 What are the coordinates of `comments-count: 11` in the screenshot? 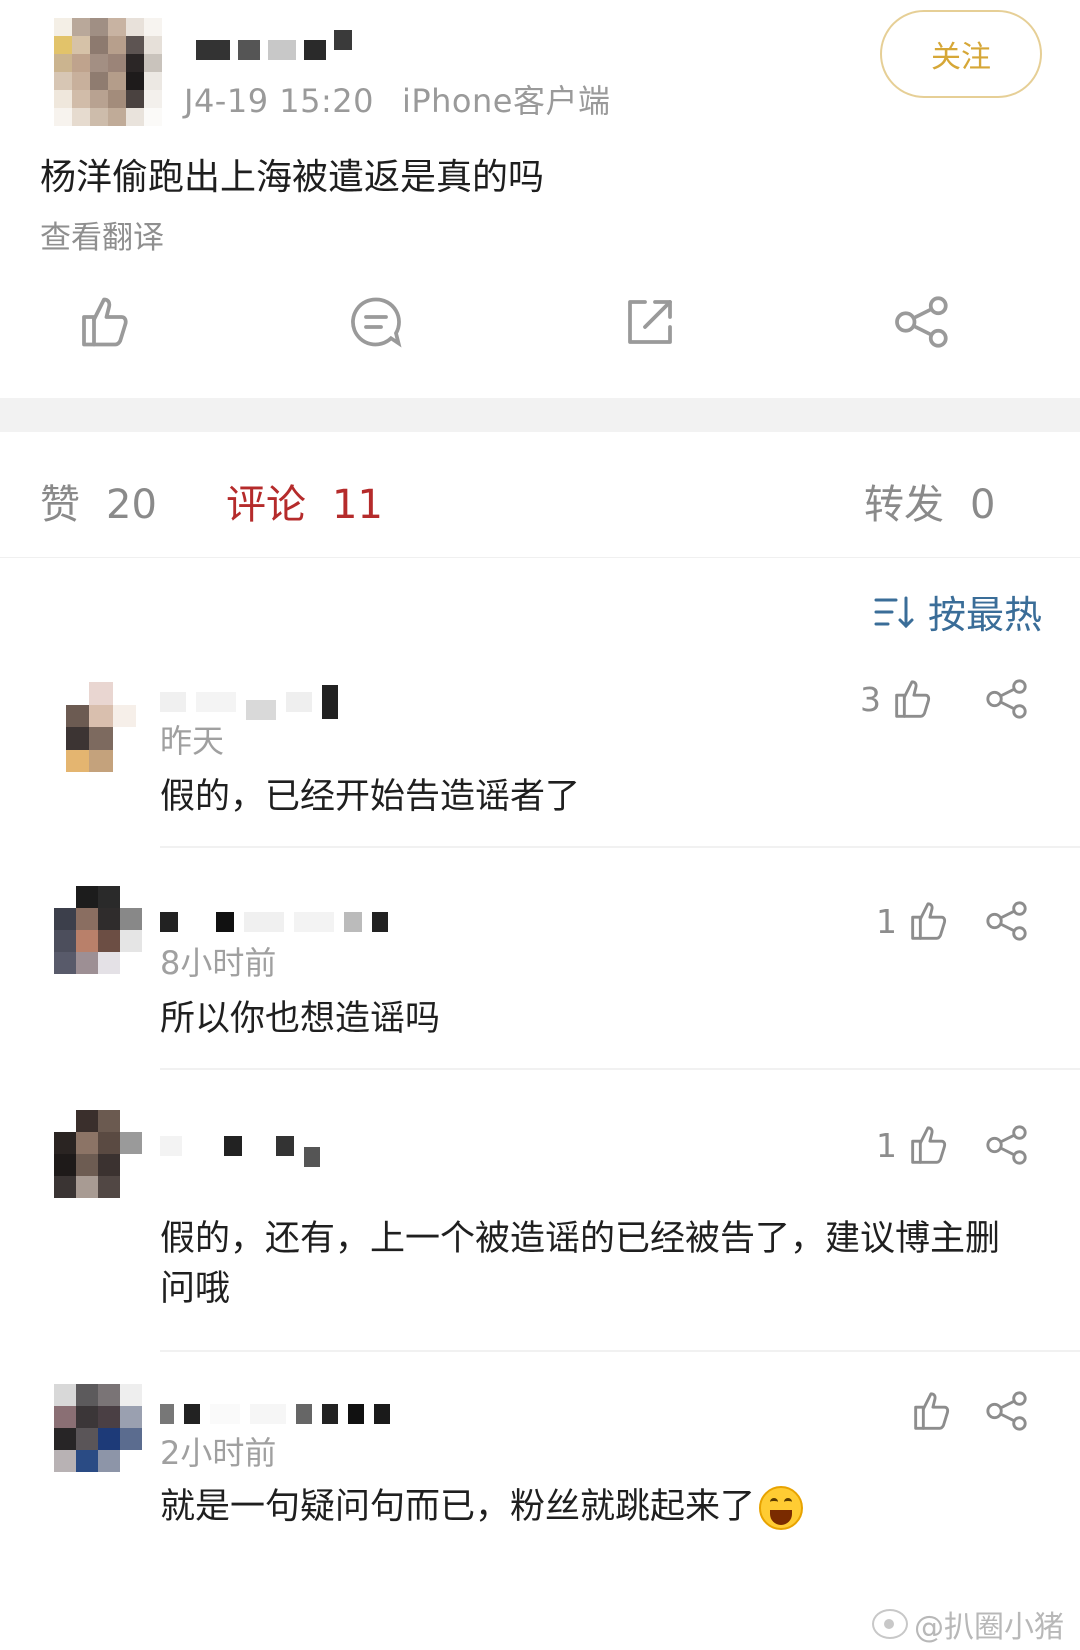 It's located at (357, 505).